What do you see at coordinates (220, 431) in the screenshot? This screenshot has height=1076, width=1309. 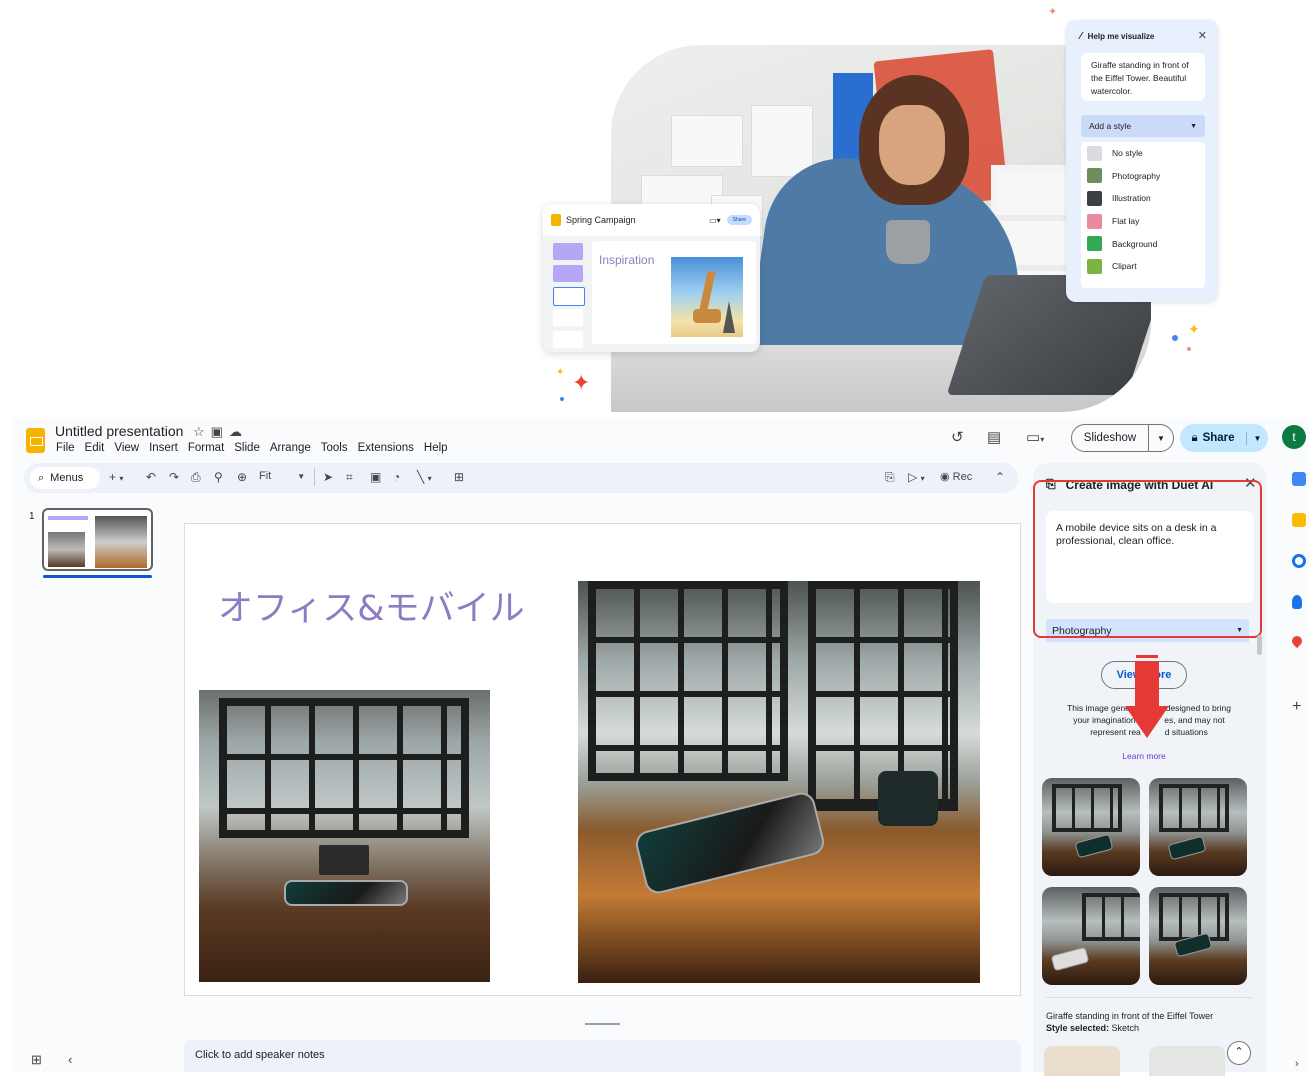 I see `folder-icon: ▣` at bounding box center [220, 431].